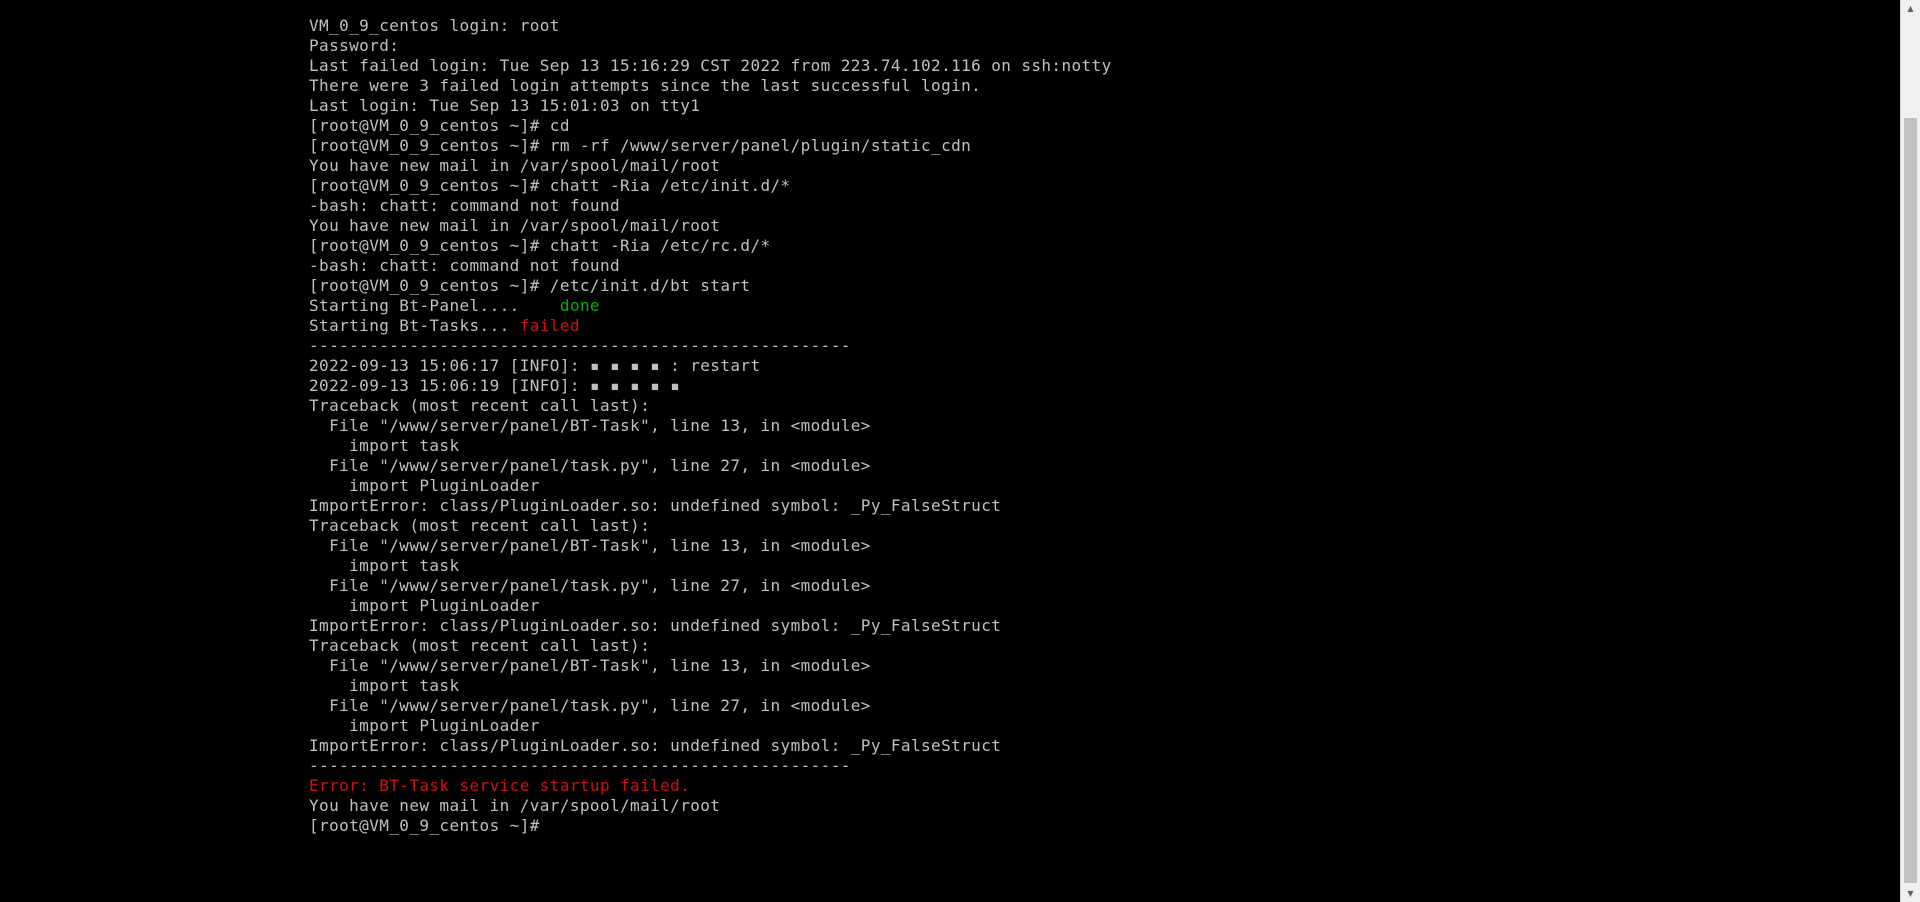 The width and height of the screenshot is (1920, 902). Describe the element at coordinates (500, 785) in the screenshot. I see `status-failed-text: Error: BT-Task service startup failed.` at that location.